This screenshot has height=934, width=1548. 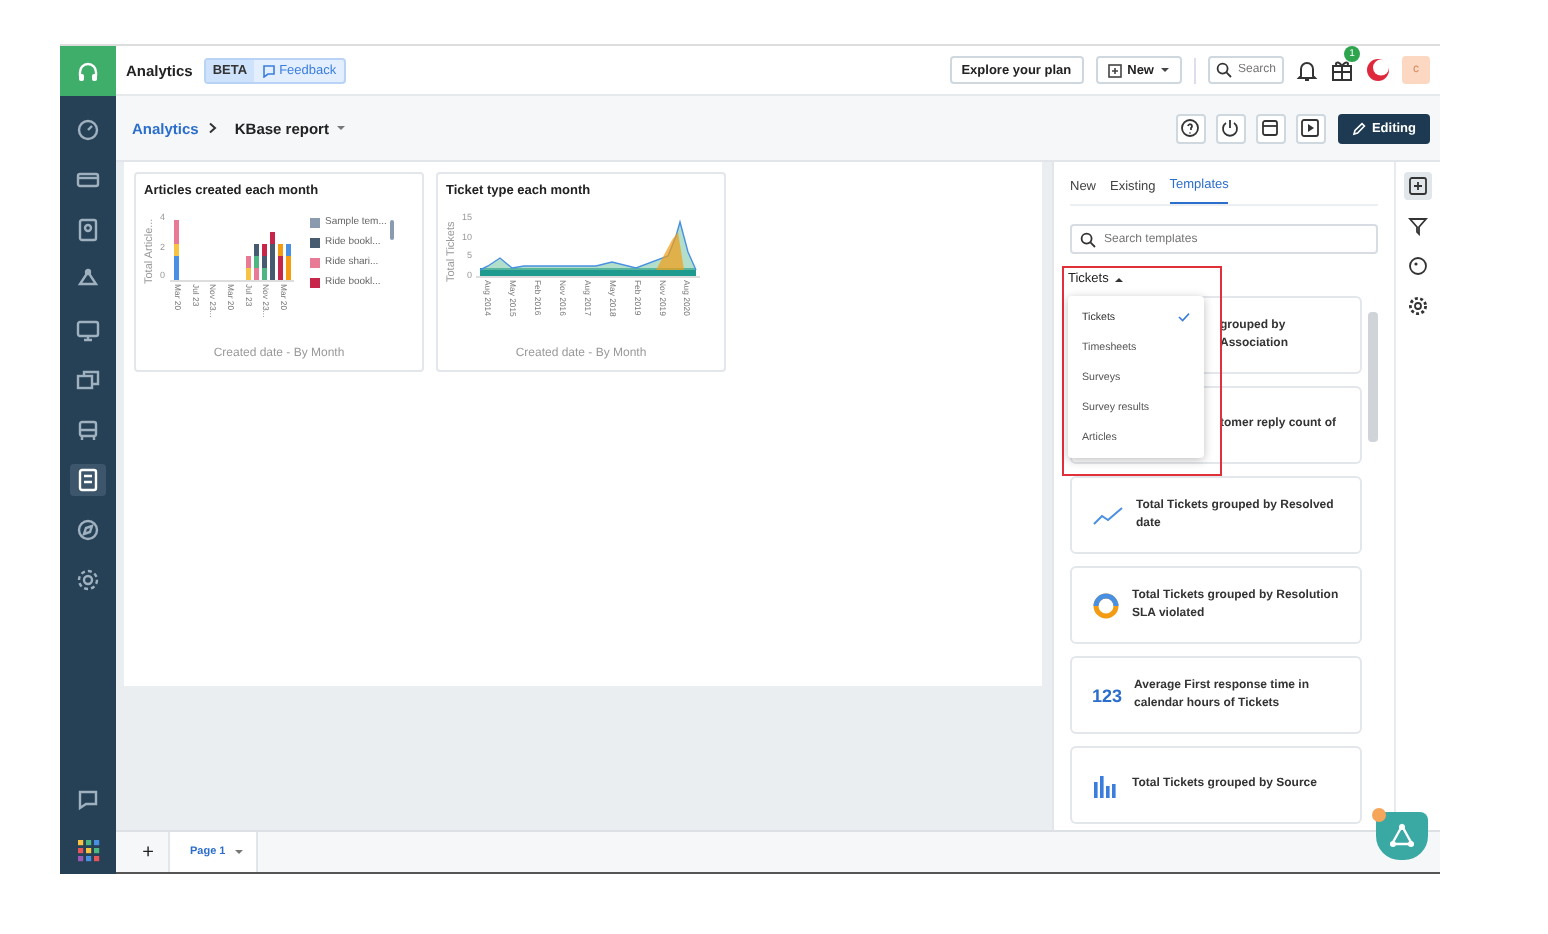 What do you see at coordinates (148, 852) in the screenshot?
I see `add-page-button: +` at bounding box center [148, 852].